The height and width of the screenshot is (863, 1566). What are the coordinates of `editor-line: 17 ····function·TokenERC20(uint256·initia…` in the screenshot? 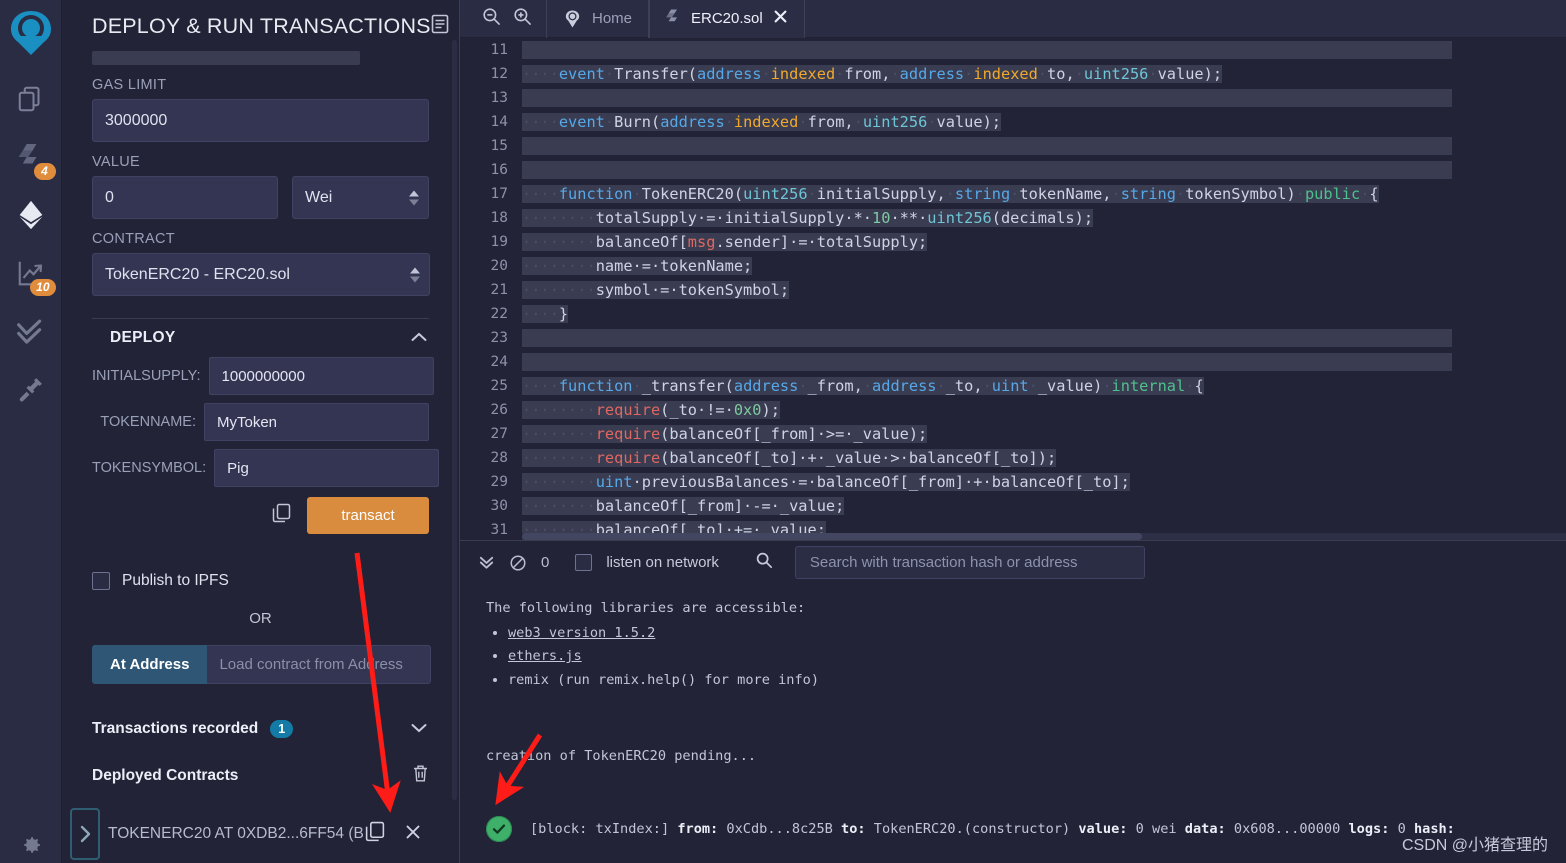 It's located at (1013, 194).